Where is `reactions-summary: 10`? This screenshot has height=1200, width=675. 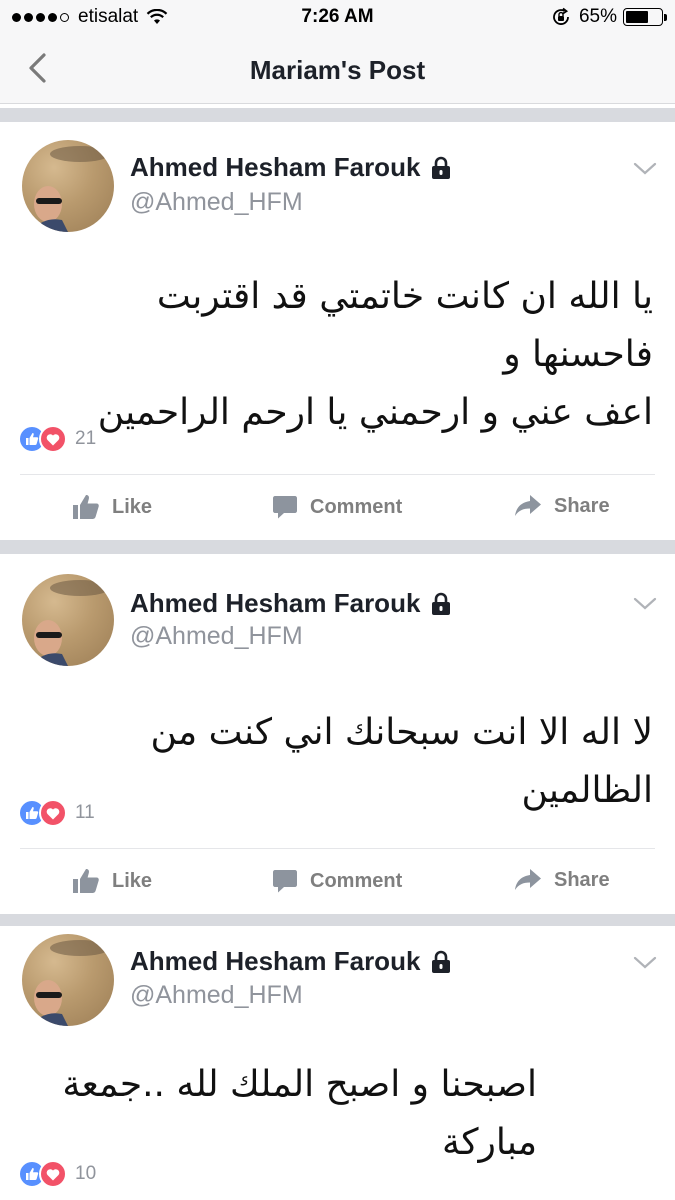
reactions-summary: 10 is located at coordinates (57, 1174).